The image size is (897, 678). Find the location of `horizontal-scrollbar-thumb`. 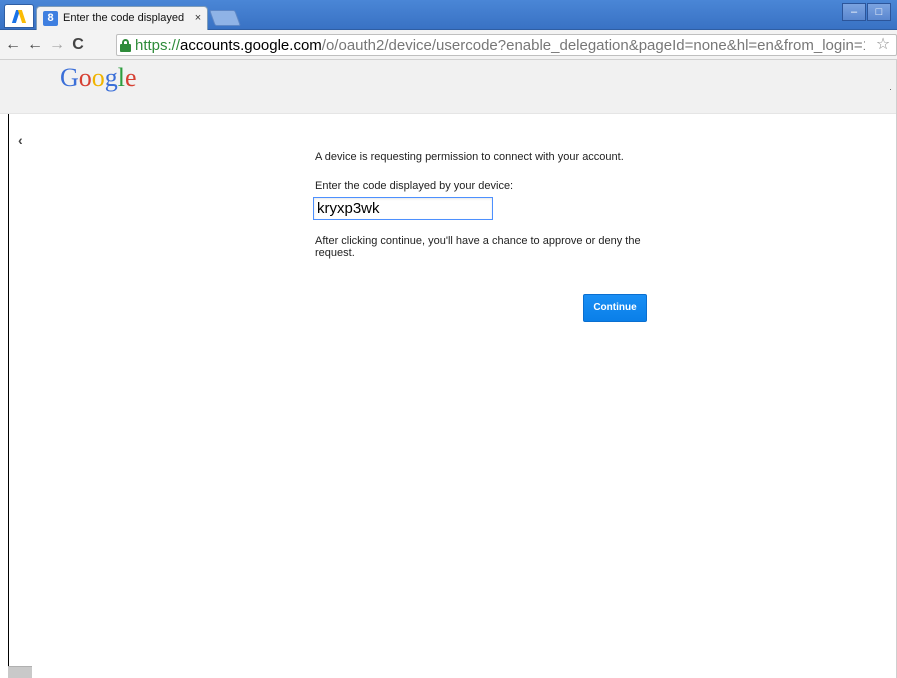

horizontal-scrollbar-thumb is located at coordinates (20, 672).